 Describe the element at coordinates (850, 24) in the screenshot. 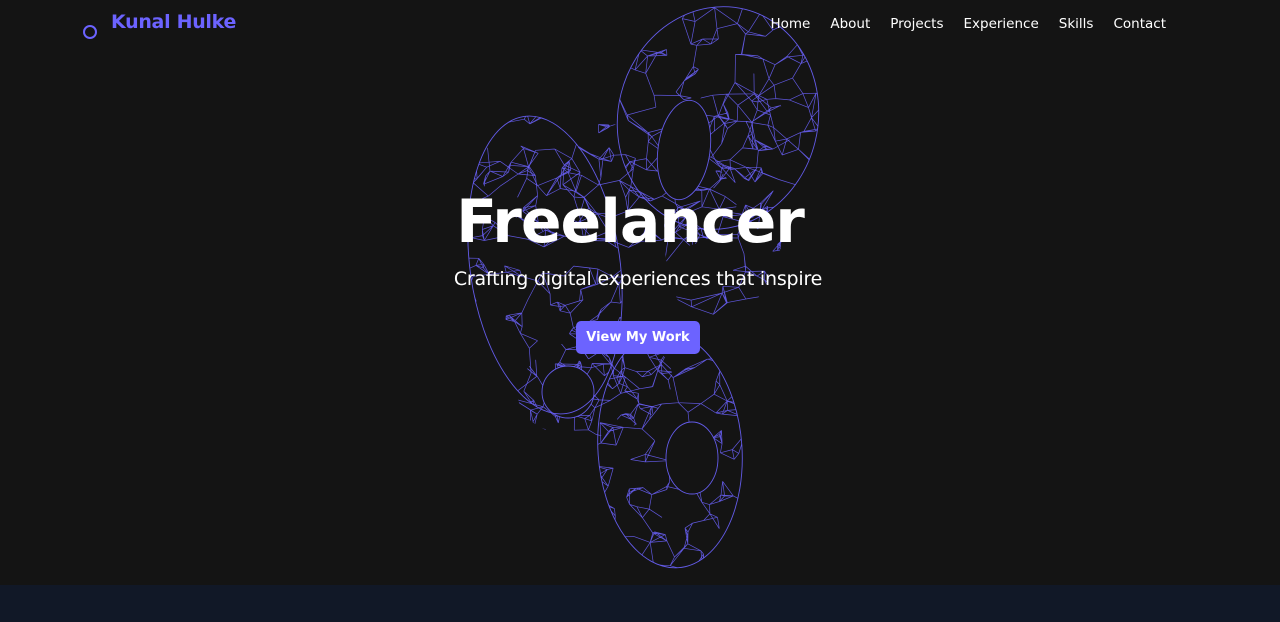

I see `nav-item-about: About` at that location.